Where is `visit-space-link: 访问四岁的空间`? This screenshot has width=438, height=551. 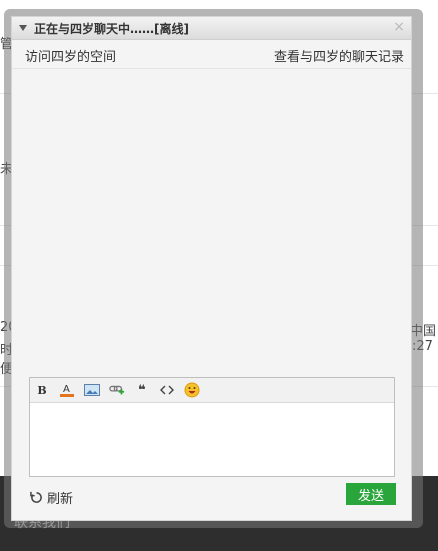
visit-space-link: 访问四岁的空间 is located at coordinates (70, 55).